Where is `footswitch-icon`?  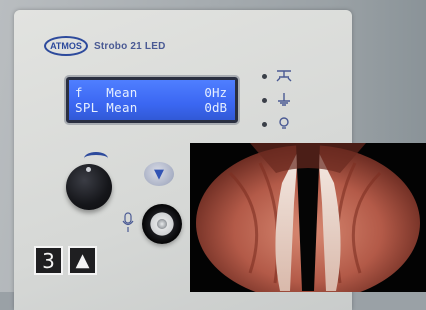 footswitch-icon is located at coordinates (284, 76).